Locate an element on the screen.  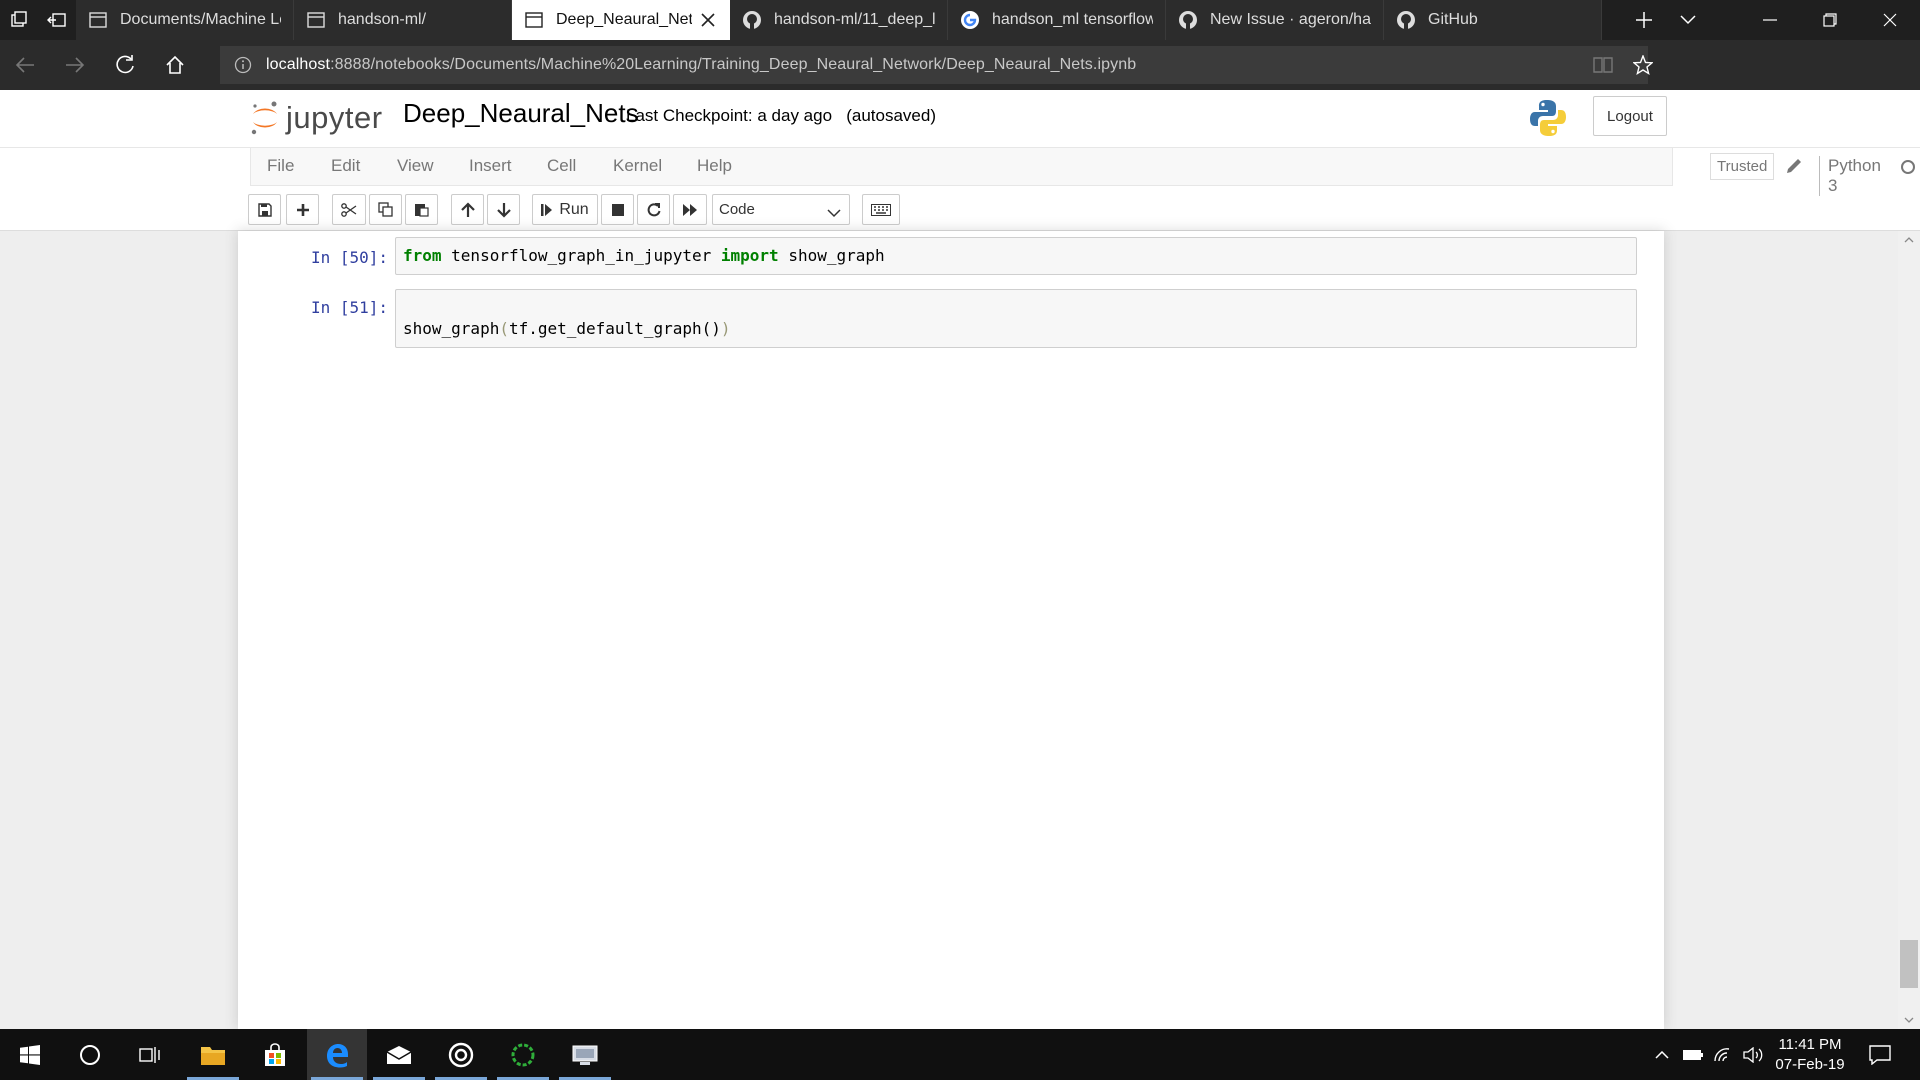
menu-file: File is located at coordinates (280, 166).